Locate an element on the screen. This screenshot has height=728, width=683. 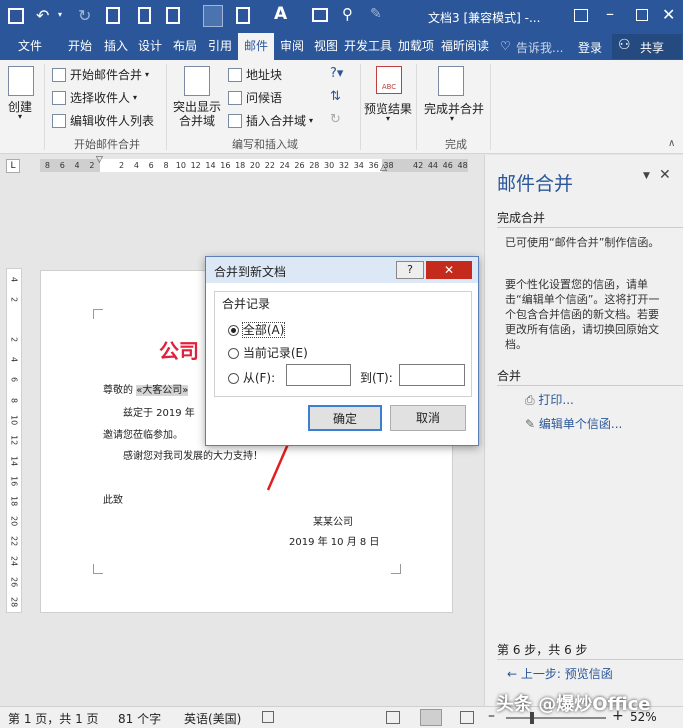
cancel-button: 取消 is located at coordinates (428, 418).